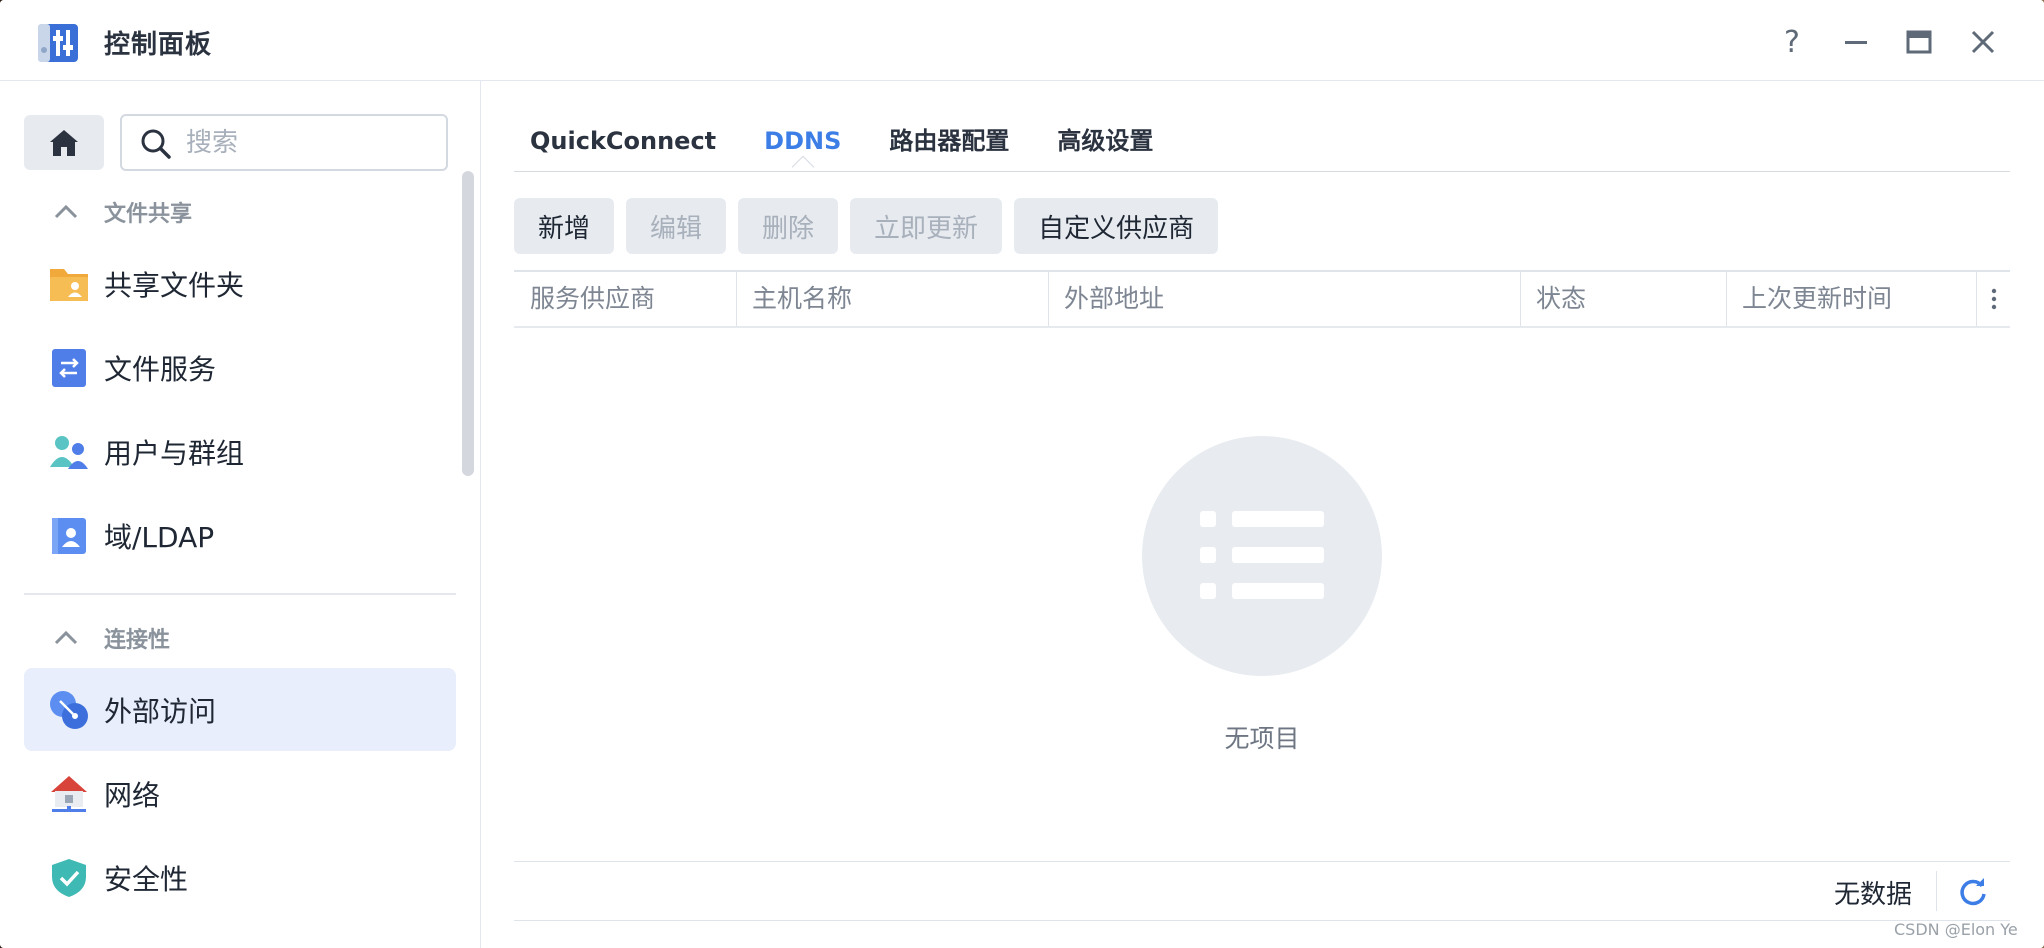 The image size is (2044, 948). I want to click on list-icon, so click(1262, 555).